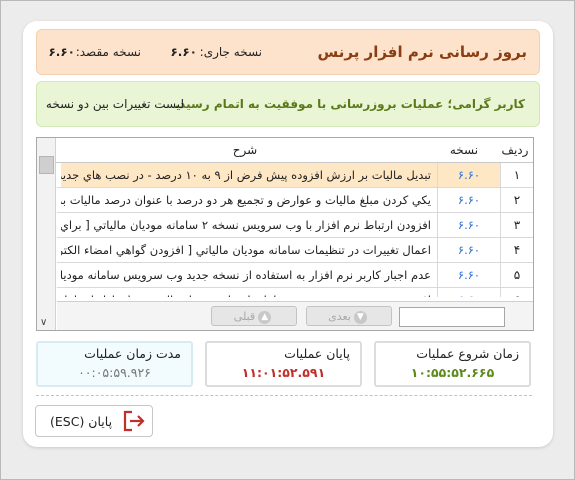  Describe the element at coordinates (516, 175) in the screenshot. I see `row-number: ۱` at that location.